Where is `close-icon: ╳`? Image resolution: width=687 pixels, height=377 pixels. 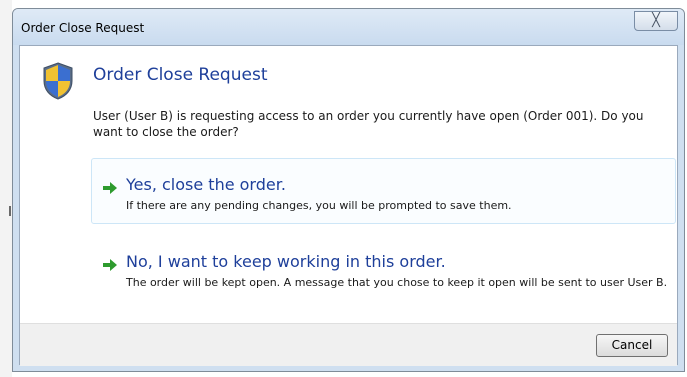
close-icon: ╳ is located at coordinates (656, 20).